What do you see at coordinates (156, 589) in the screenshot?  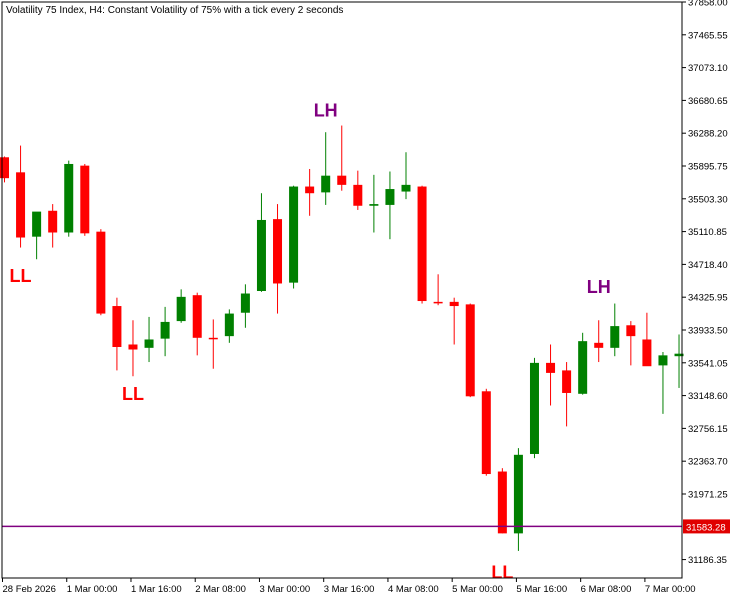 I see `x-tick-label: 1 Mar 16:00` at bounding box center [156, 589].